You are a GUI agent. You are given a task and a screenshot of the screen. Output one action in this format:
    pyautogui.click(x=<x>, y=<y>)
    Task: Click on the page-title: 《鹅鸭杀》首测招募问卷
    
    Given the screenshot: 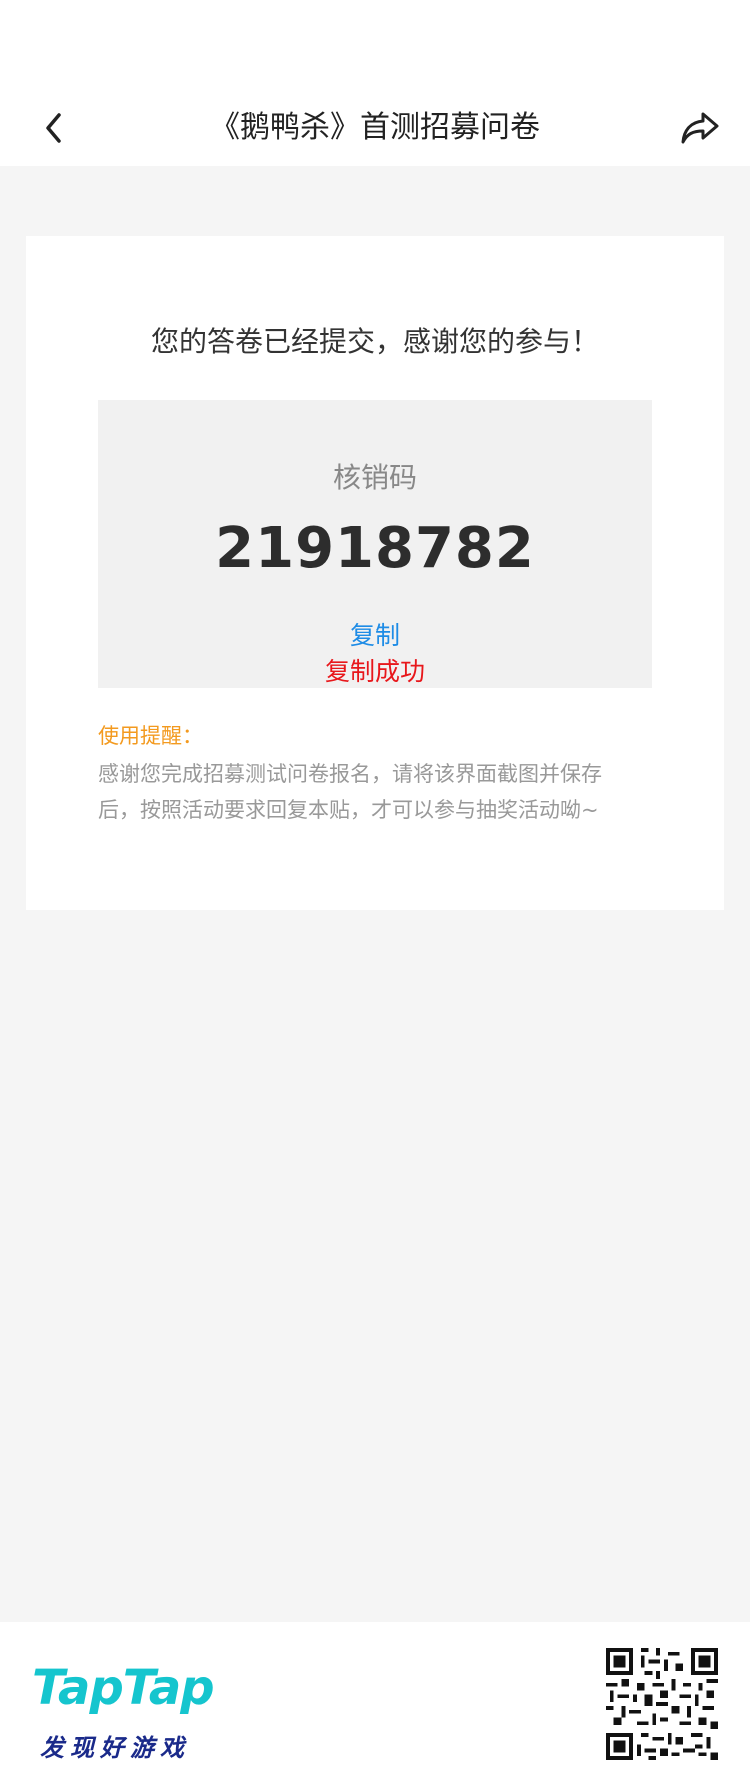 What is the action you would take?
    pyautogui.click(x=375, y=127)
    